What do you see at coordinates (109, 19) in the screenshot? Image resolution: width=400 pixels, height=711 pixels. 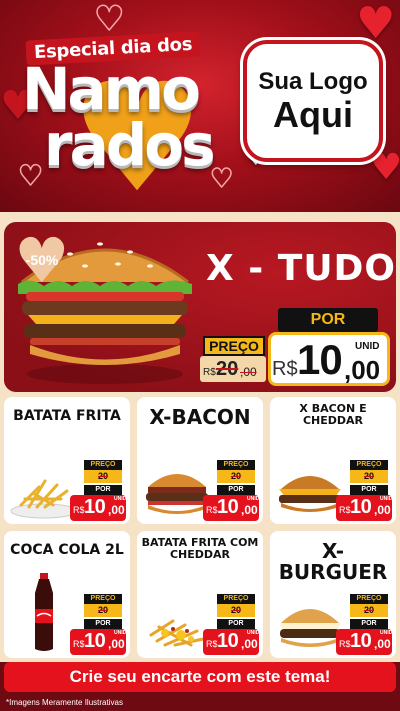 I see `heart-outline-icon: ♥` at bounding box center [109, 19].